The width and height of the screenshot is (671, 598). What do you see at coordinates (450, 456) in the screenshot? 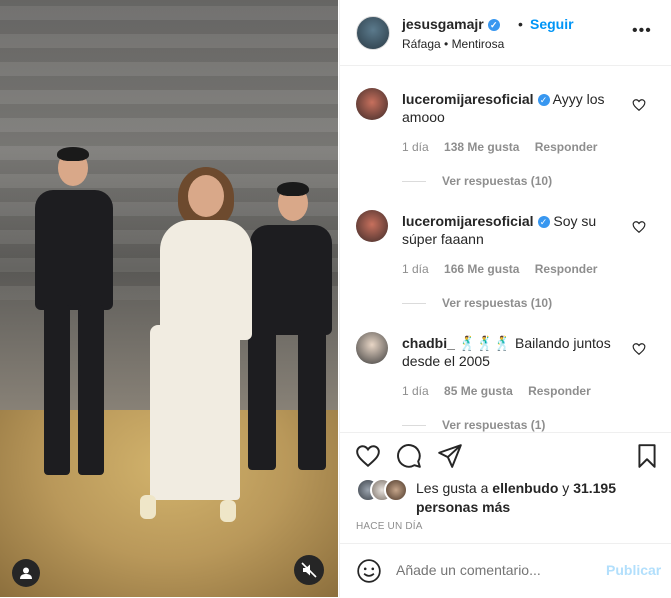
I see `share-paper-plane-icon` at bounding box center [450, 456].